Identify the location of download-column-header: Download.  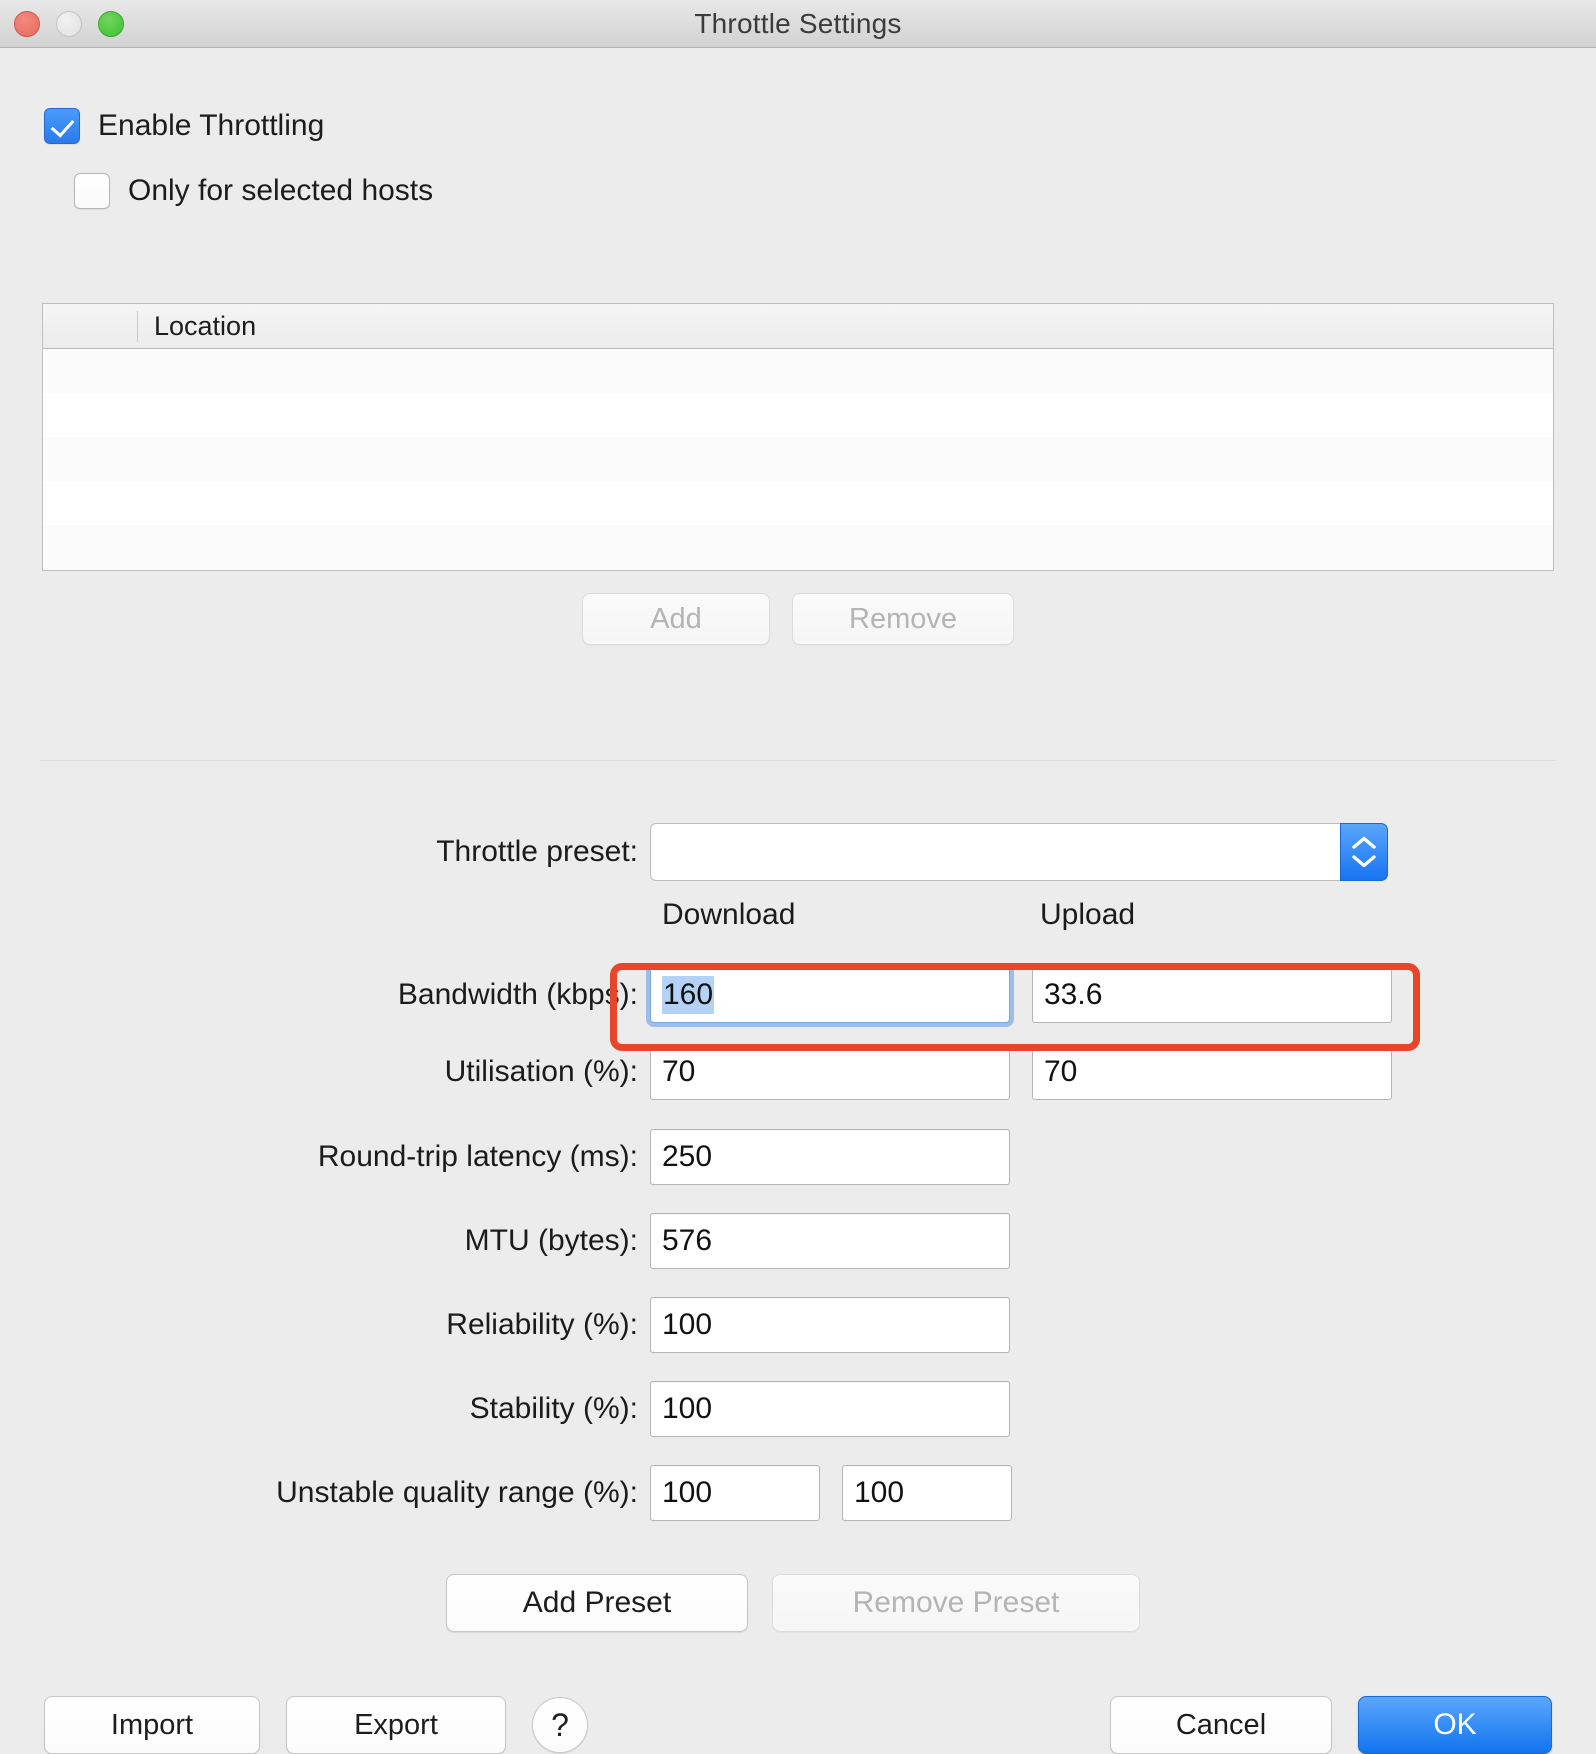
(729, 914).